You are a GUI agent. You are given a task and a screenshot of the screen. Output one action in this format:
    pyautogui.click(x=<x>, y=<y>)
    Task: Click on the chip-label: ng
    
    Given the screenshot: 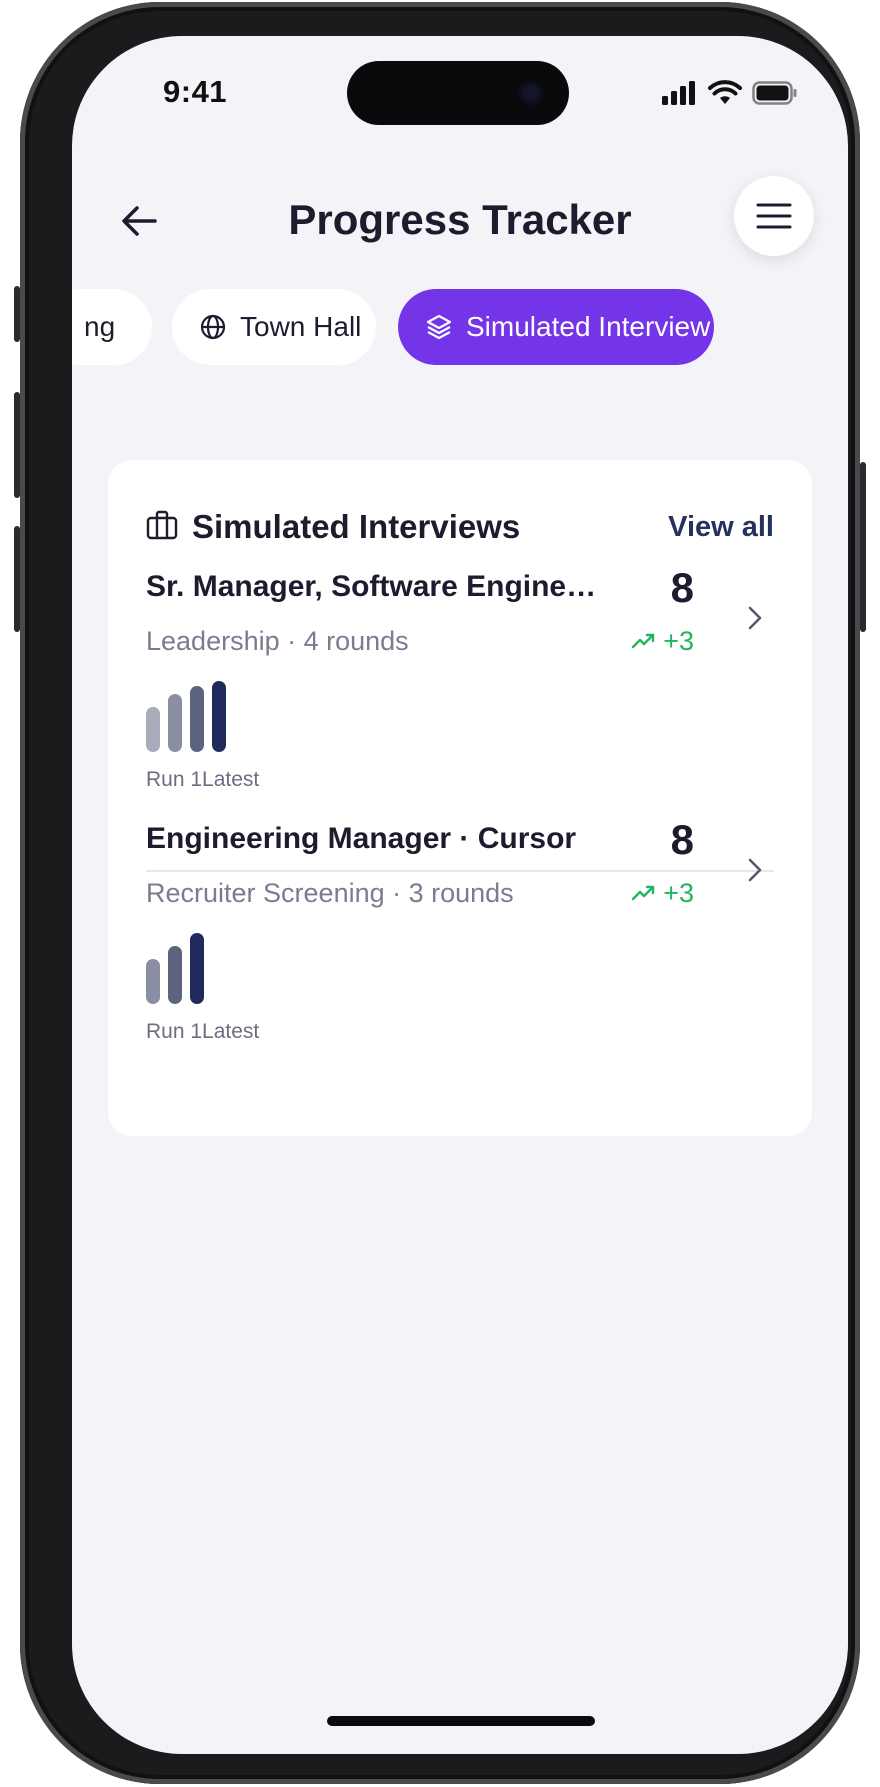 What is the action you would take?
    pyautogui.click(x=100, y=326)
    